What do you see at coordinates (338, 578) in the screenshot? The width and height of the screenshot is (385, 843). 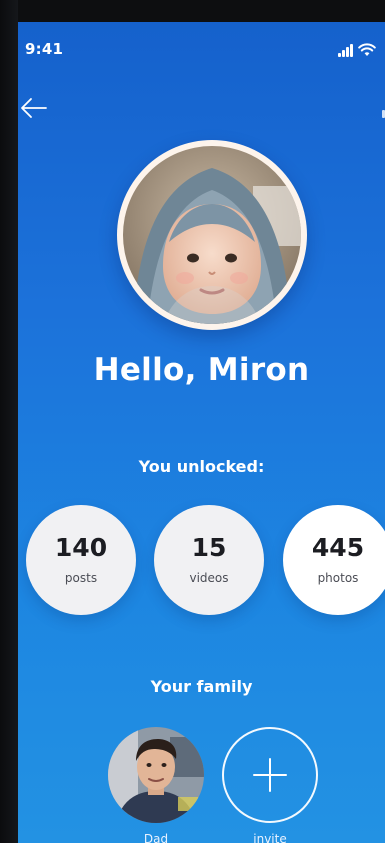 I see `stat-photos-label: photos` at bounding box center [338, 578].